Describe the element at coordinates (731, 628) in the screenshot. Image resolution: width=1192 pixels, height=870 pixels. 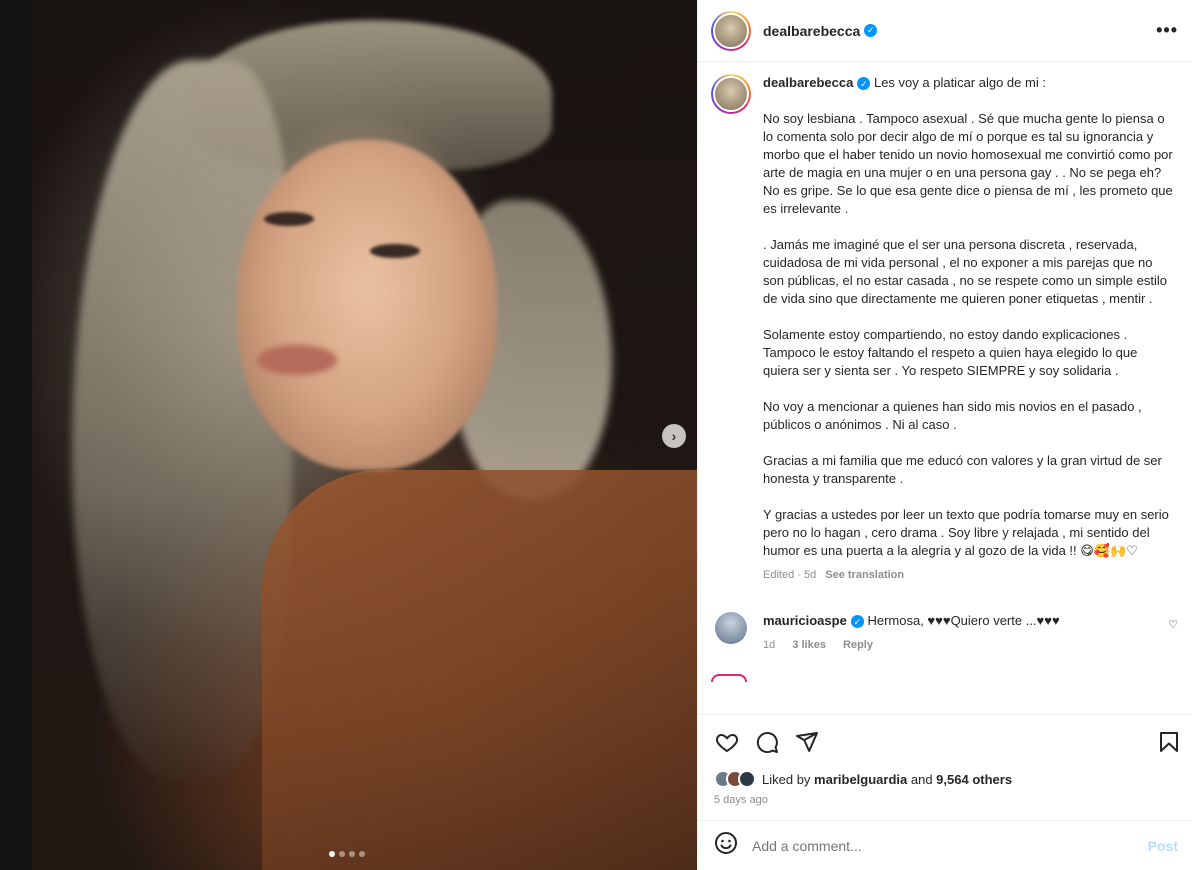
I see `commenter-avatar` at that location.